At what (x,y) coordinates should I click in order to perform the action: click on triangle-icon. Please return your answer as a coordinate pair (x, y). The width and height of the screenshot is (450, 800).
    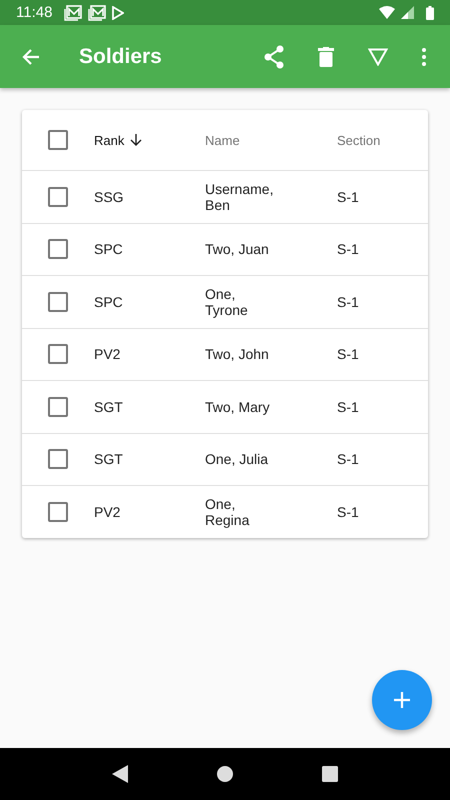
    Looking at the image, I should click on (378, 57).